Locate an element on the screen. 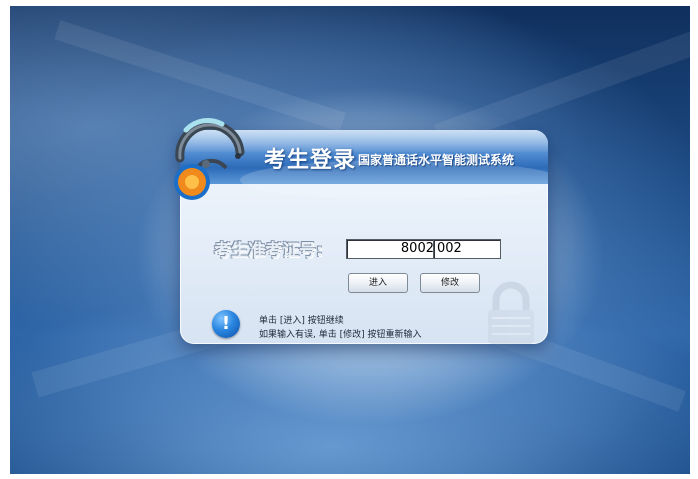 This screenshot has width=698, height=479. system-name: 国家普通话水平智能测试系统 is located at coordinates (436, 160).